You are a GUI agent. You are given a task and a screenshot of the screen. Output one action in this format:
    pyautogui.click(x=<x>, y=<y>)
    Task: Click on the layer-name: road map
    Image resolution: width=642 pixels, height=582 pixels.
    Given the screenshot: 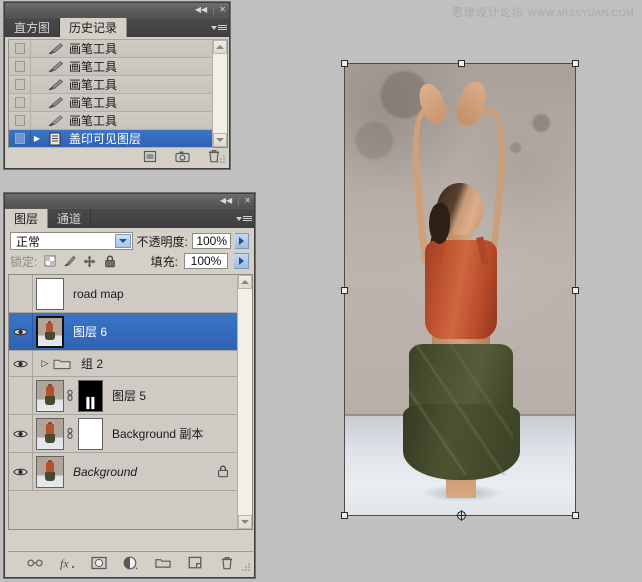 What is the action you would take?
    pyautogui.click(x=94, y=294)
    